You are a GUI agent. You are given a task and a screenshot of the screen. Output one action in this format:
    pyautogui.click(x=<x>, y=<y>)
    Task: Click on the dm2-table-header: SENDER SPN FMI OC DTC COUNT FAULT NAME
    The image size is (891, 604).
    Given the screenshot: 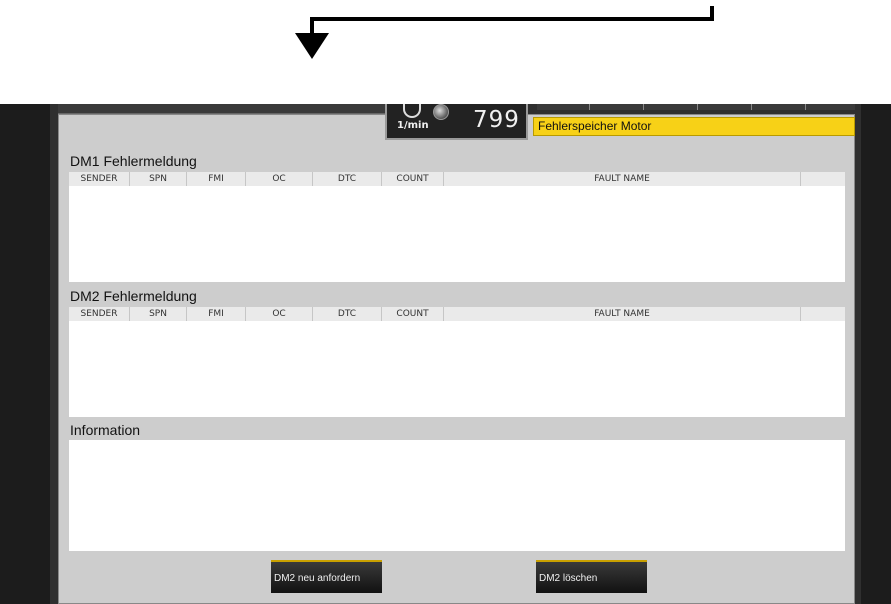 What is the action you would take?
    pyautogui.click(x=457, y=314)
    